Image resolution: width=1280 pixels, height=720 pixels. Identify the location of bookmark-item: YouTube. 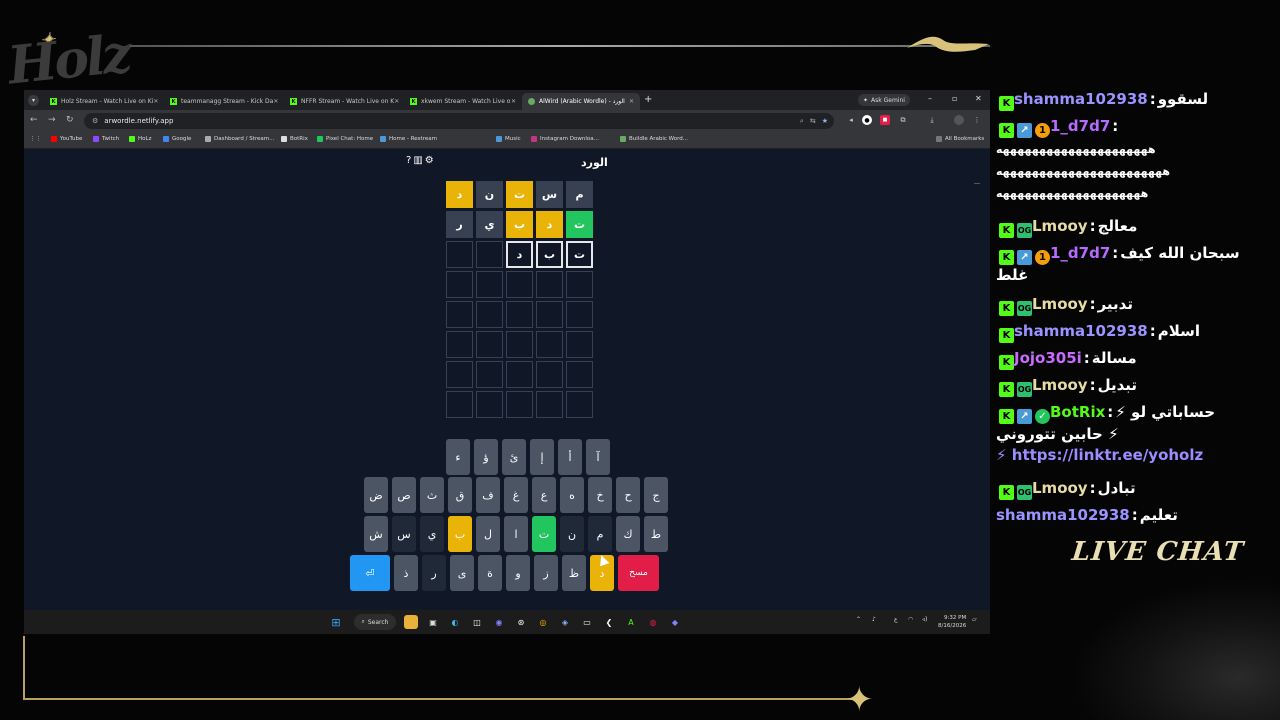
(66, 139).